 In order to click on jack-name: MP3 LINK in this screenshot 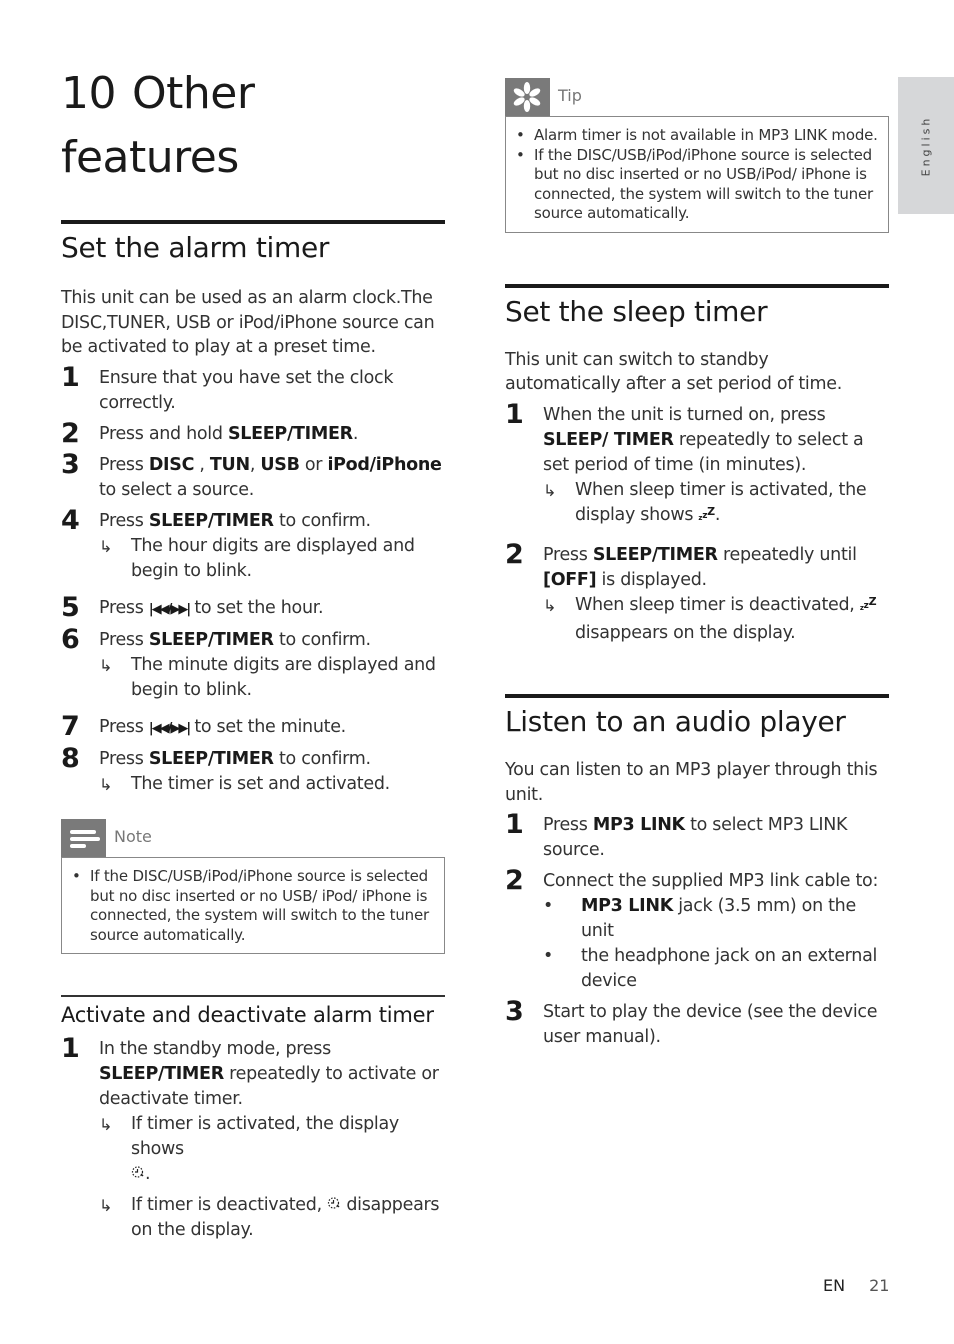, I will do `click(627, 906)`.